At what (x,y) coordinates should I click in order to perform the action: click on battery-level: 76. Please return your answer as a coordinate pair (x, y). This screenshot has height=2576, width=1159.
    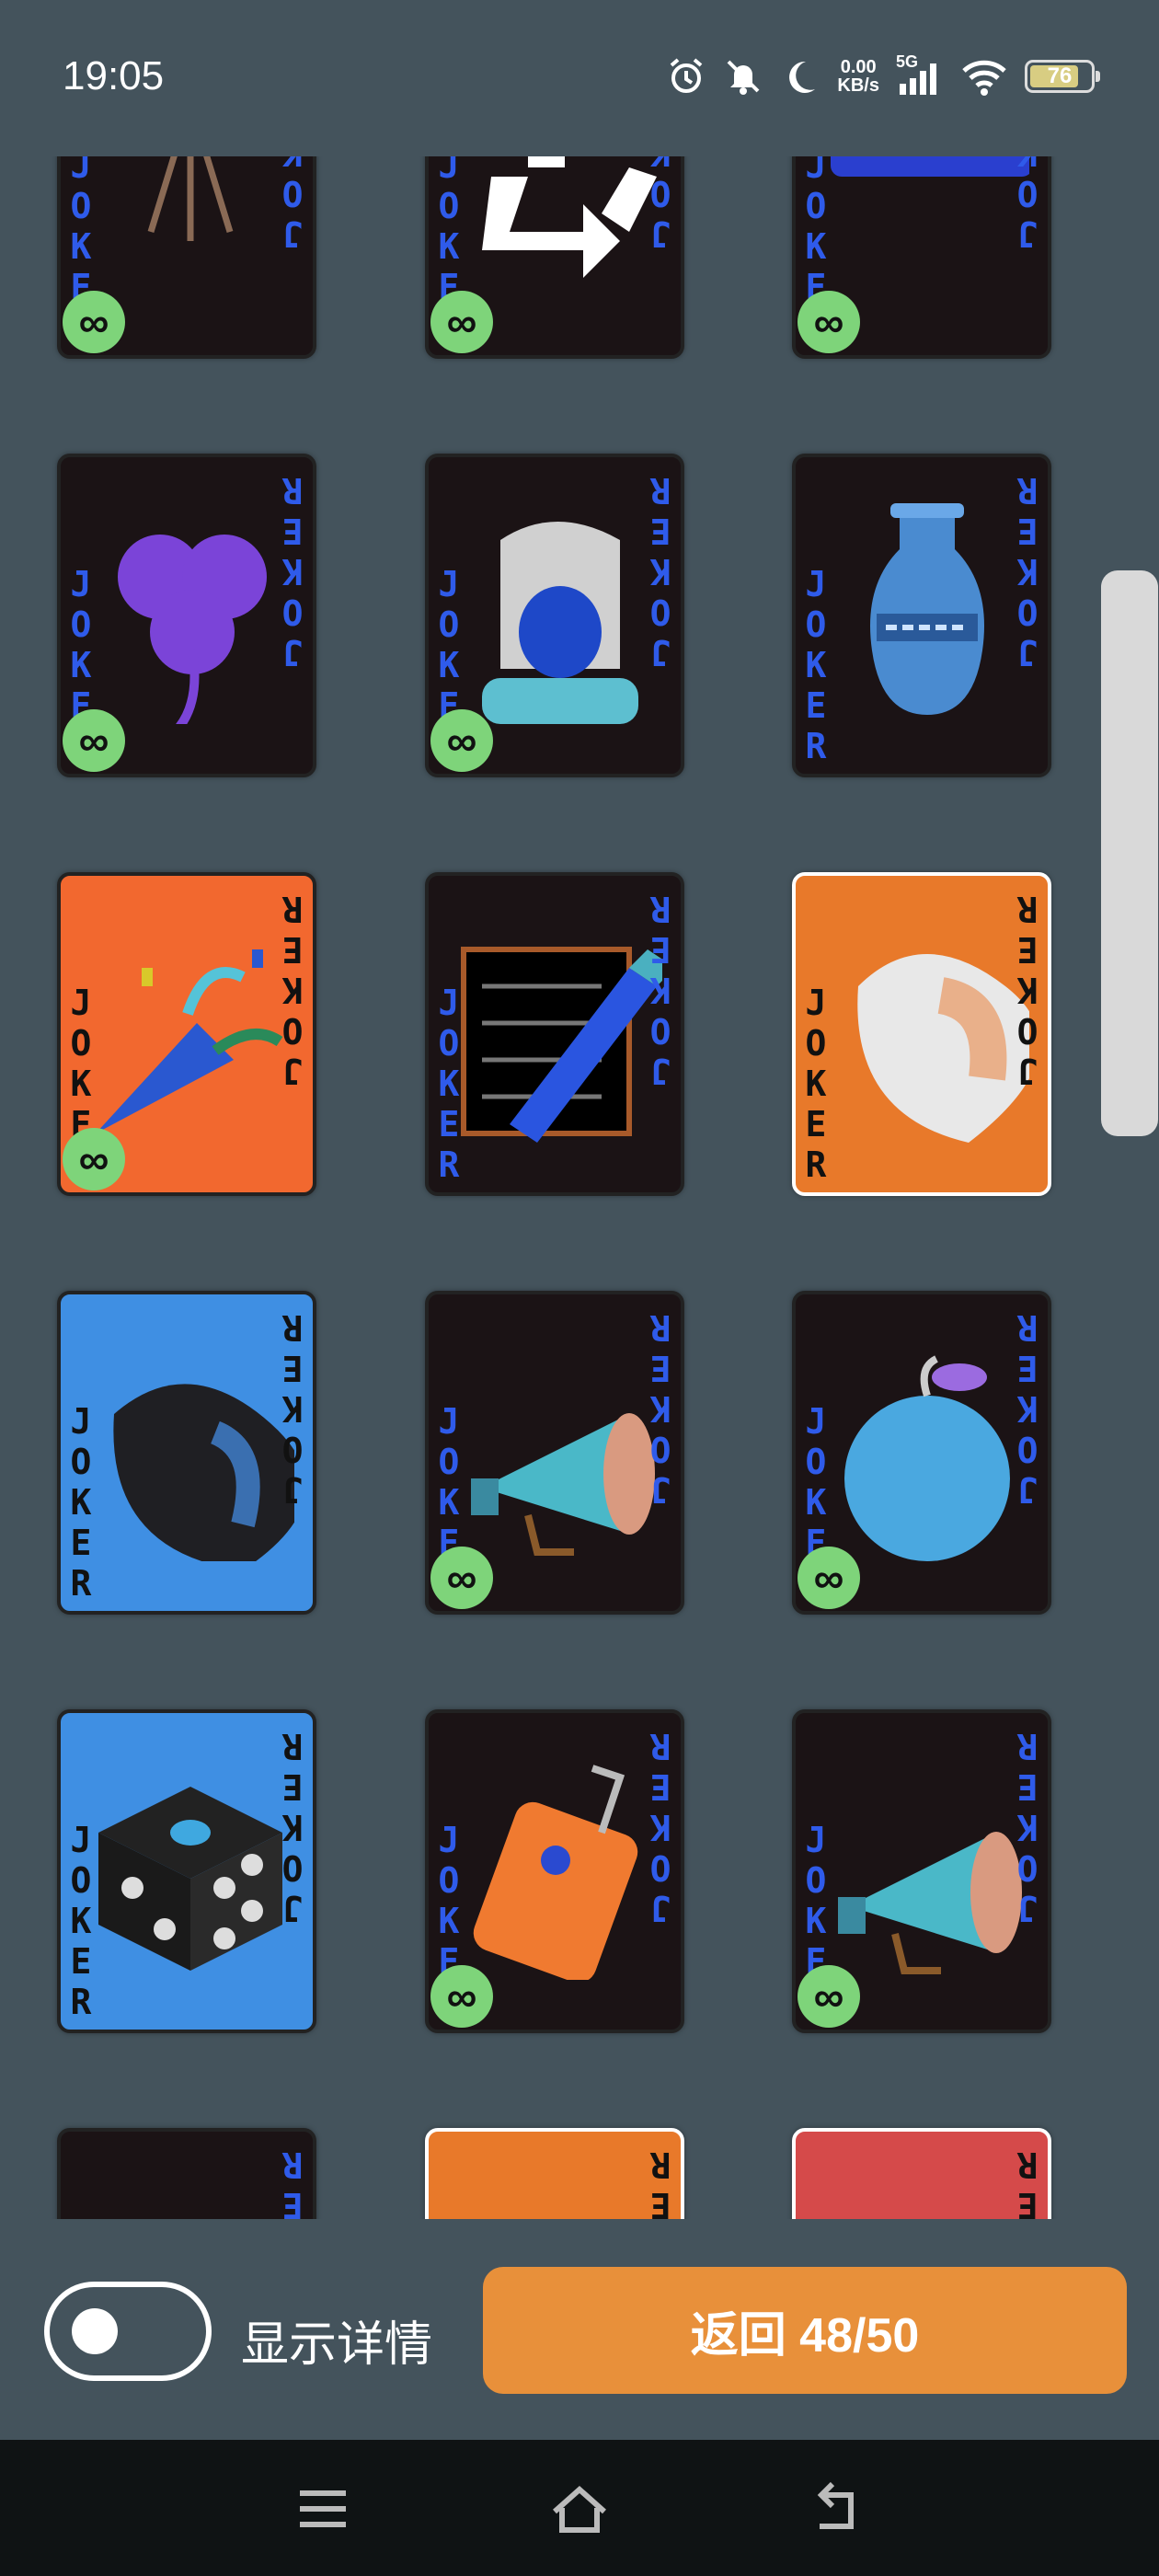
    Looking at the image, I should click on (1060, 75).